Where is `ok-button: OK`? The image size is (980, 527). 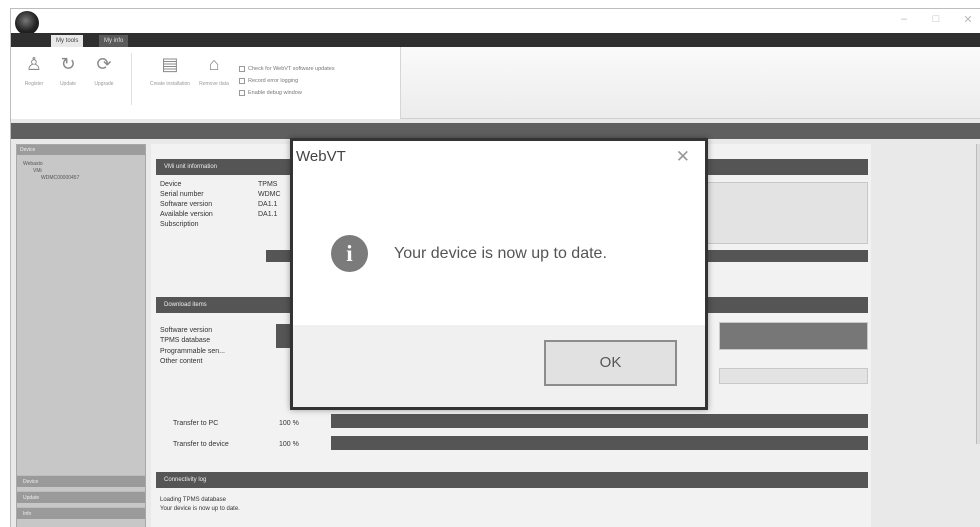
ok-button: OK is located at coordinates (610, 363).